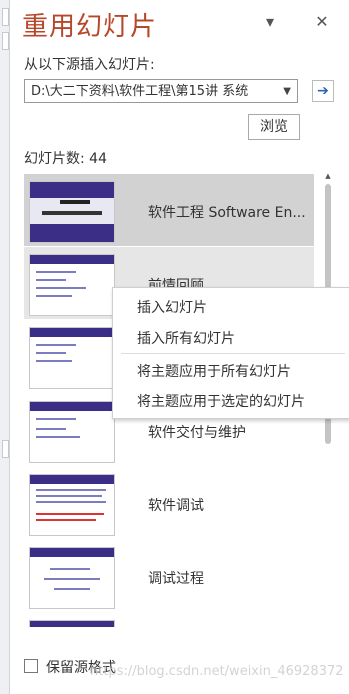 The height and width of the screenshot is (694, 349). What do you see at coordinates (287, 91) in the screenshot?
I see `dropdown-arrow-icon: ▼` at bounding box center [287, 91].